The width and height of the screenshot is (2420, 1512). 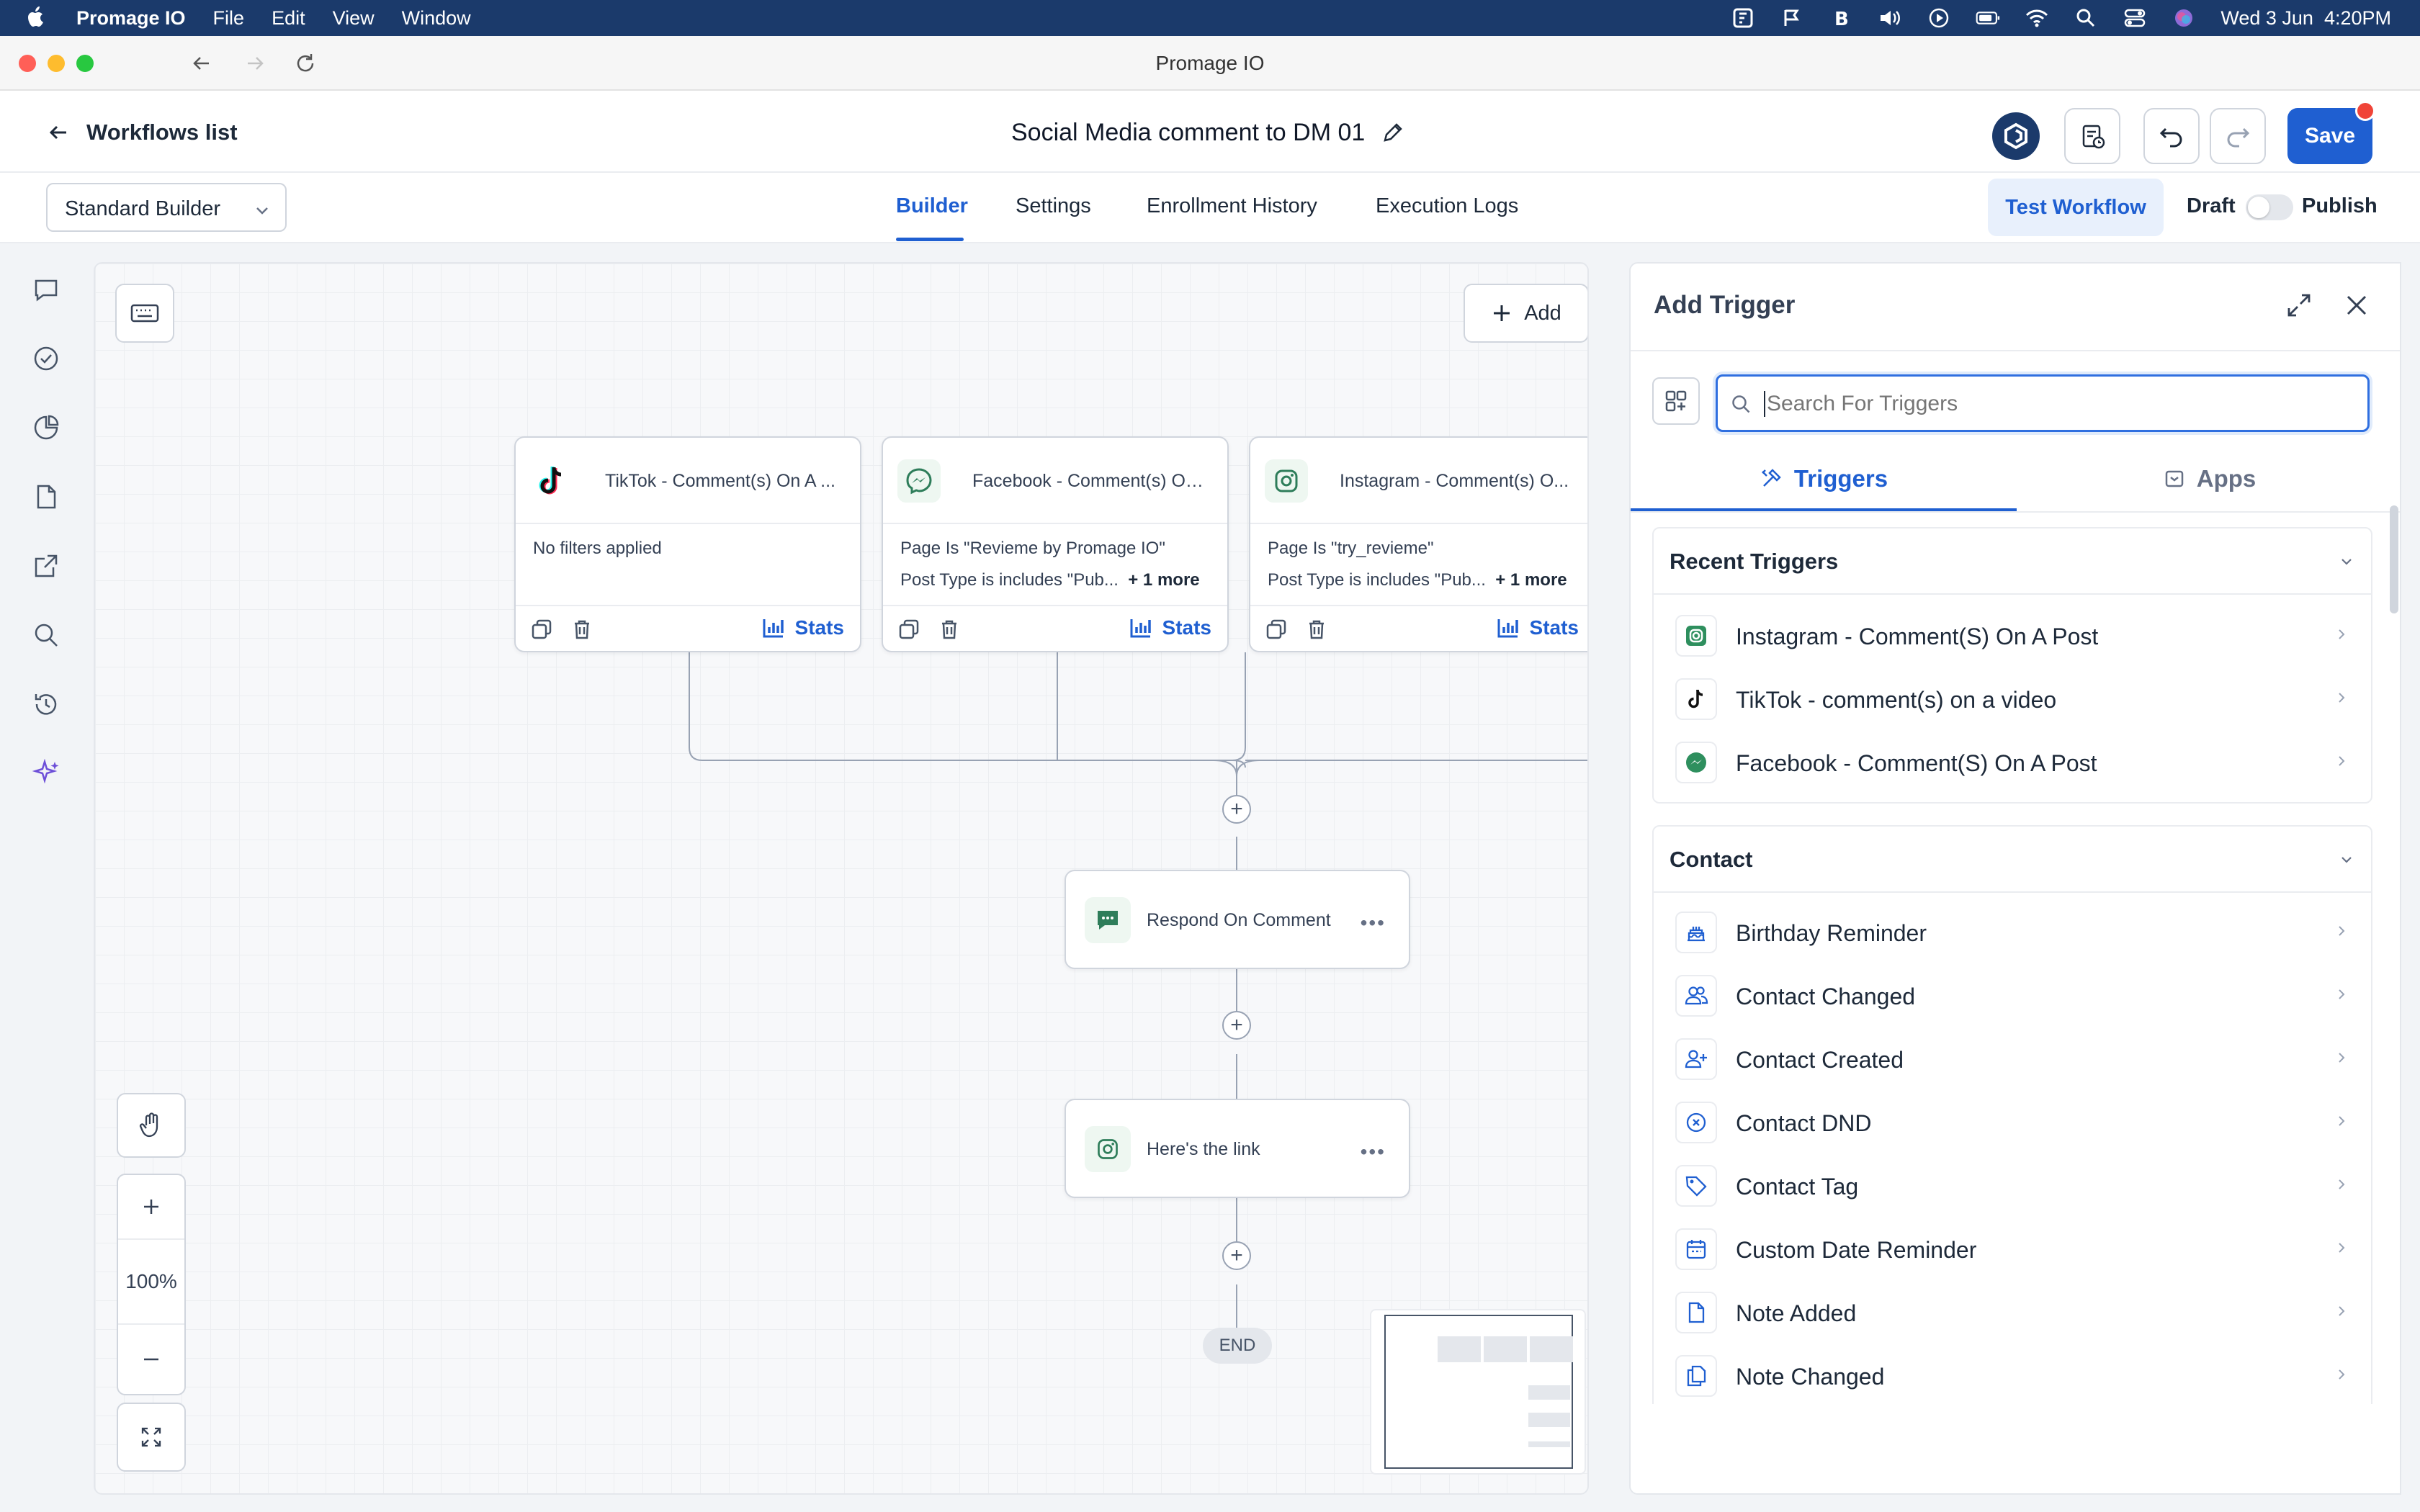 What do you see at coordinates (151, 1437) in the screenshot?
I see `fit-to-screen-button` at bounding box center [151, 1437].